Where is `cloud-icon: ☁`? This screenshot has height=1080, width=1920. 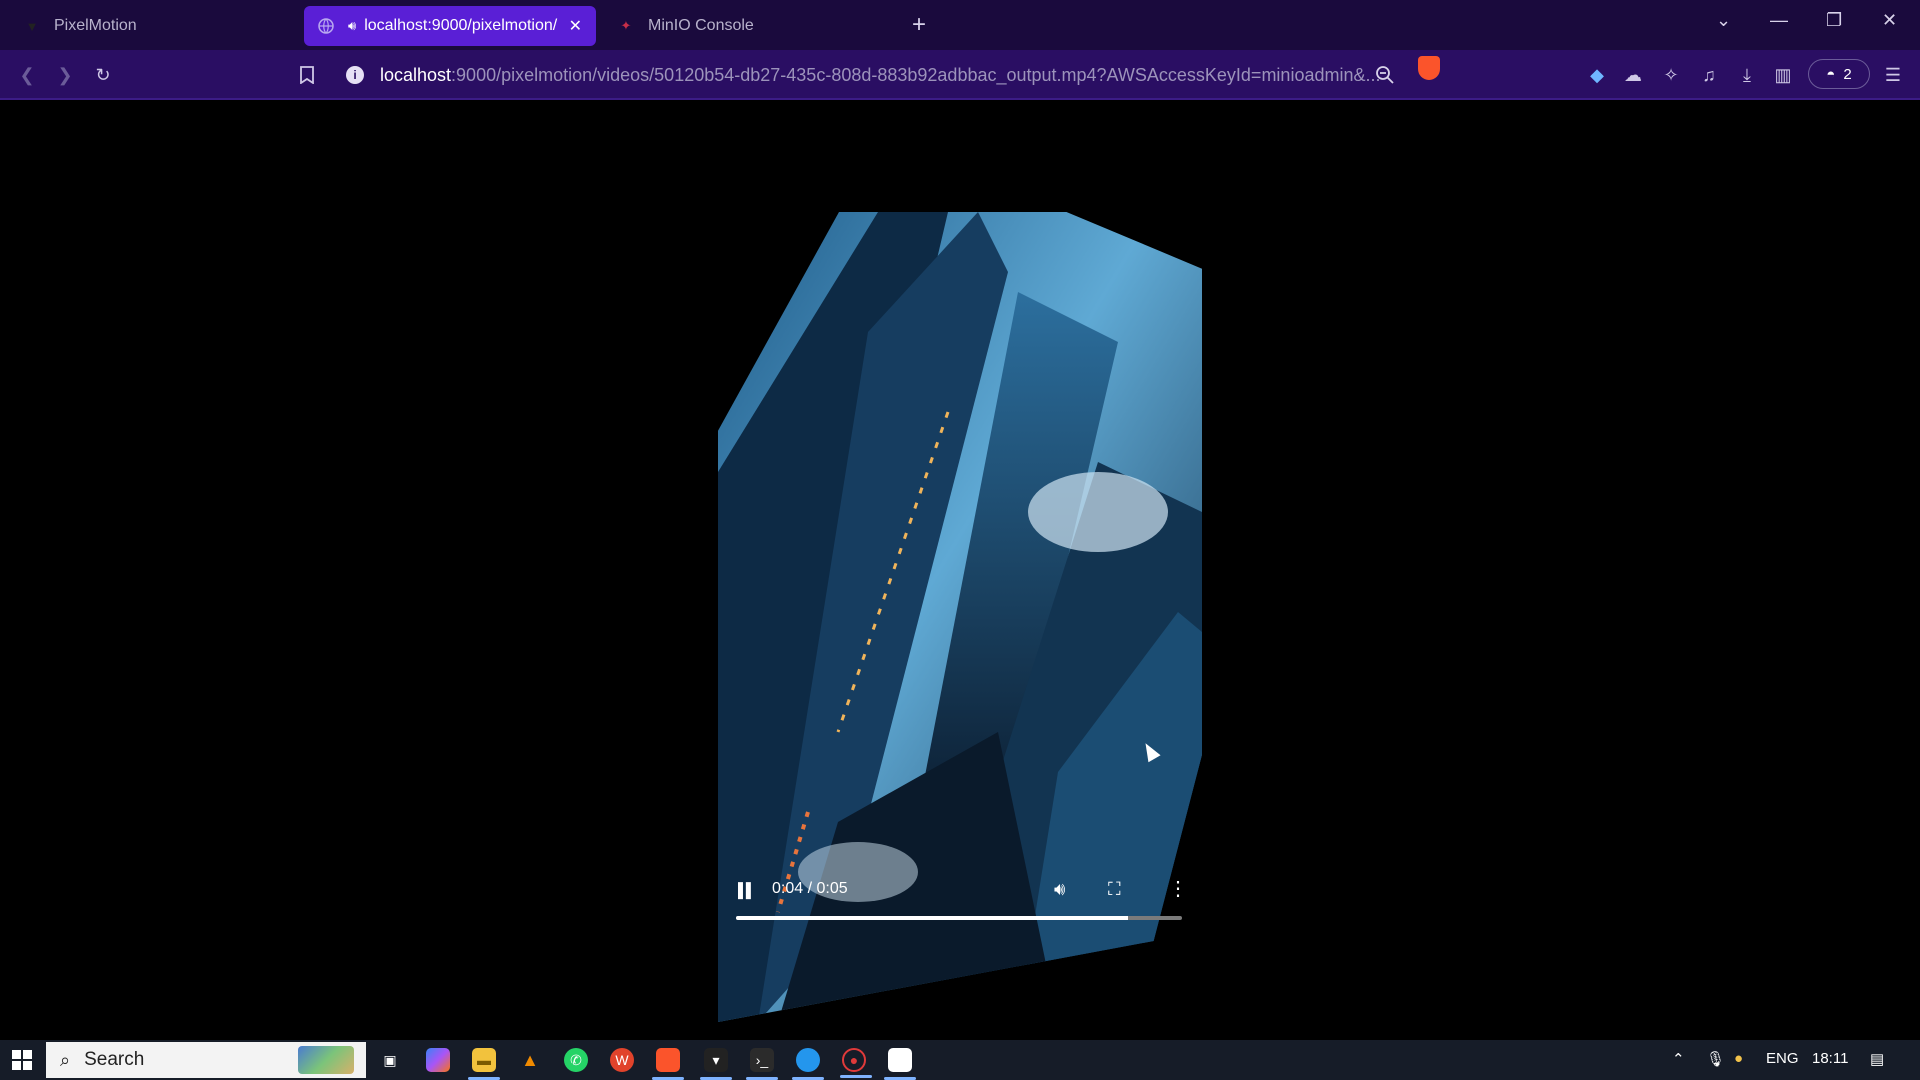
cloud-icon: ☁ is located at coordinates (1633, 75).